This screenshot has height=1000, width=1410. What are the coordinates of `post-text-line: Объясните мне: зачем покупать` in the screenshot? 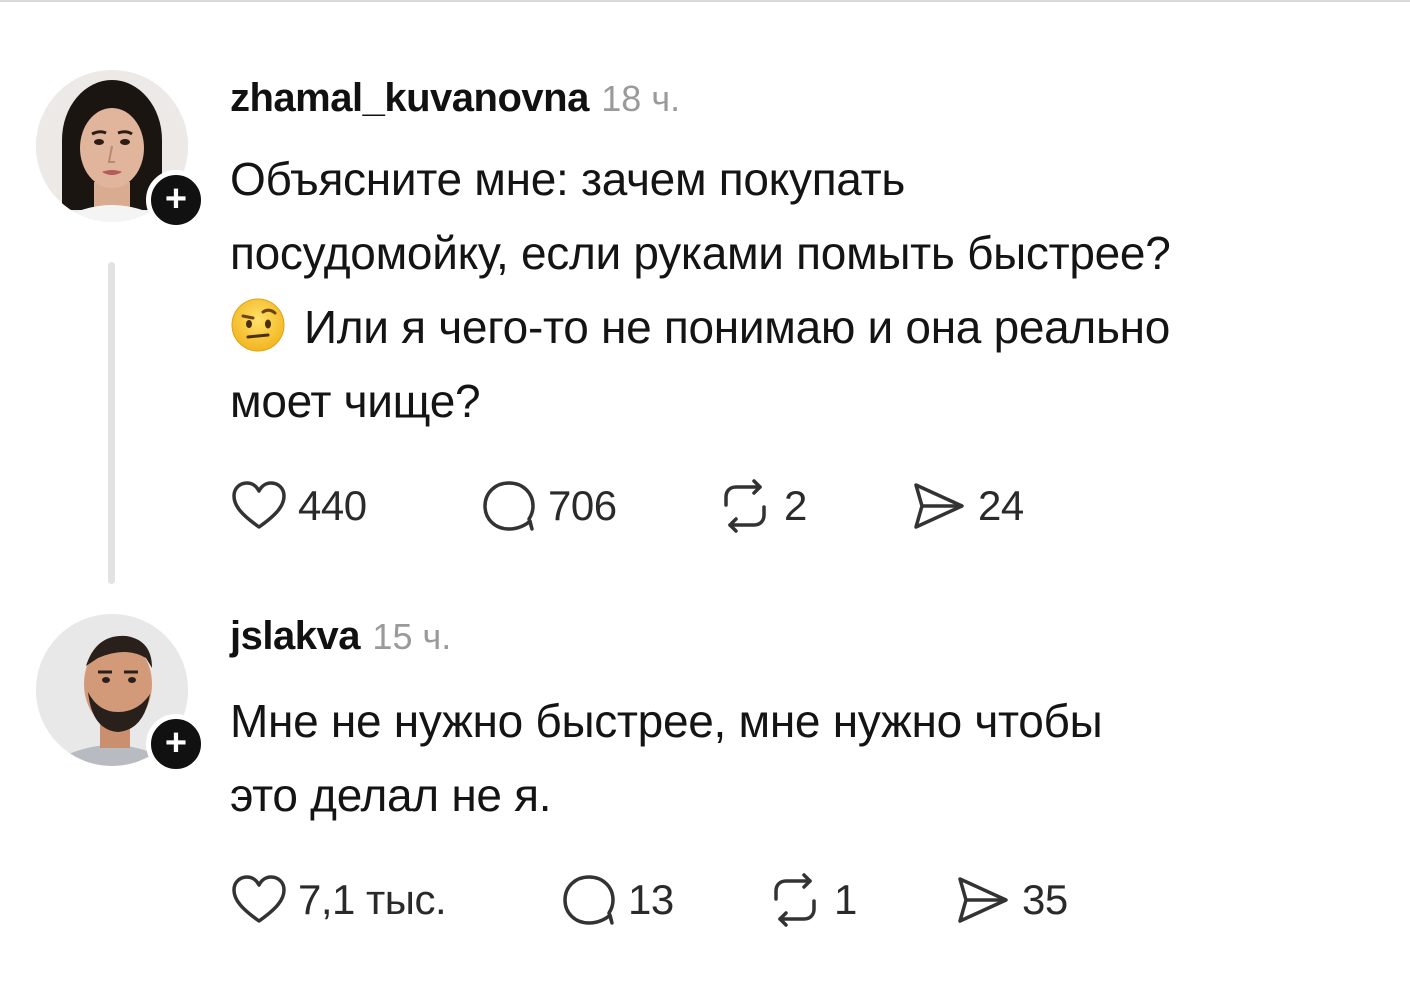 It's located at (568, 179).